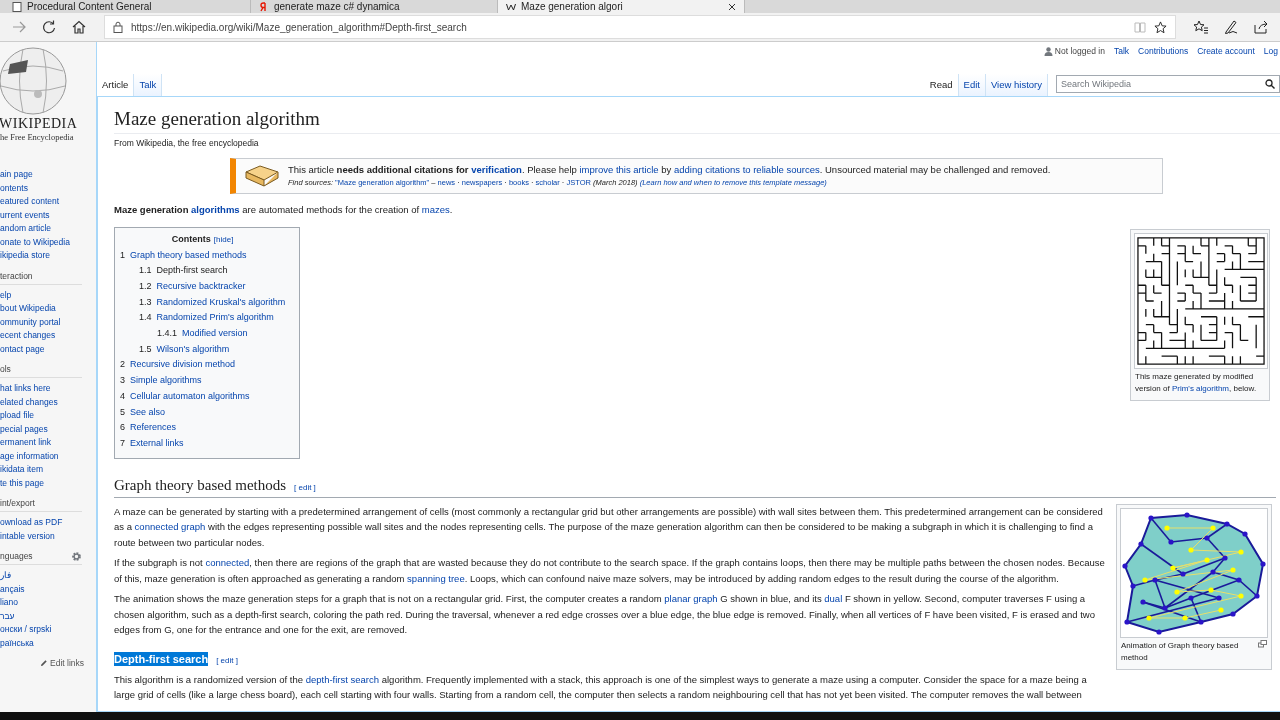  What do you see at coordinates (17, 503) in the screenshot?
I see `sidebar-heading: int/export` at bounding box center [17, 503].